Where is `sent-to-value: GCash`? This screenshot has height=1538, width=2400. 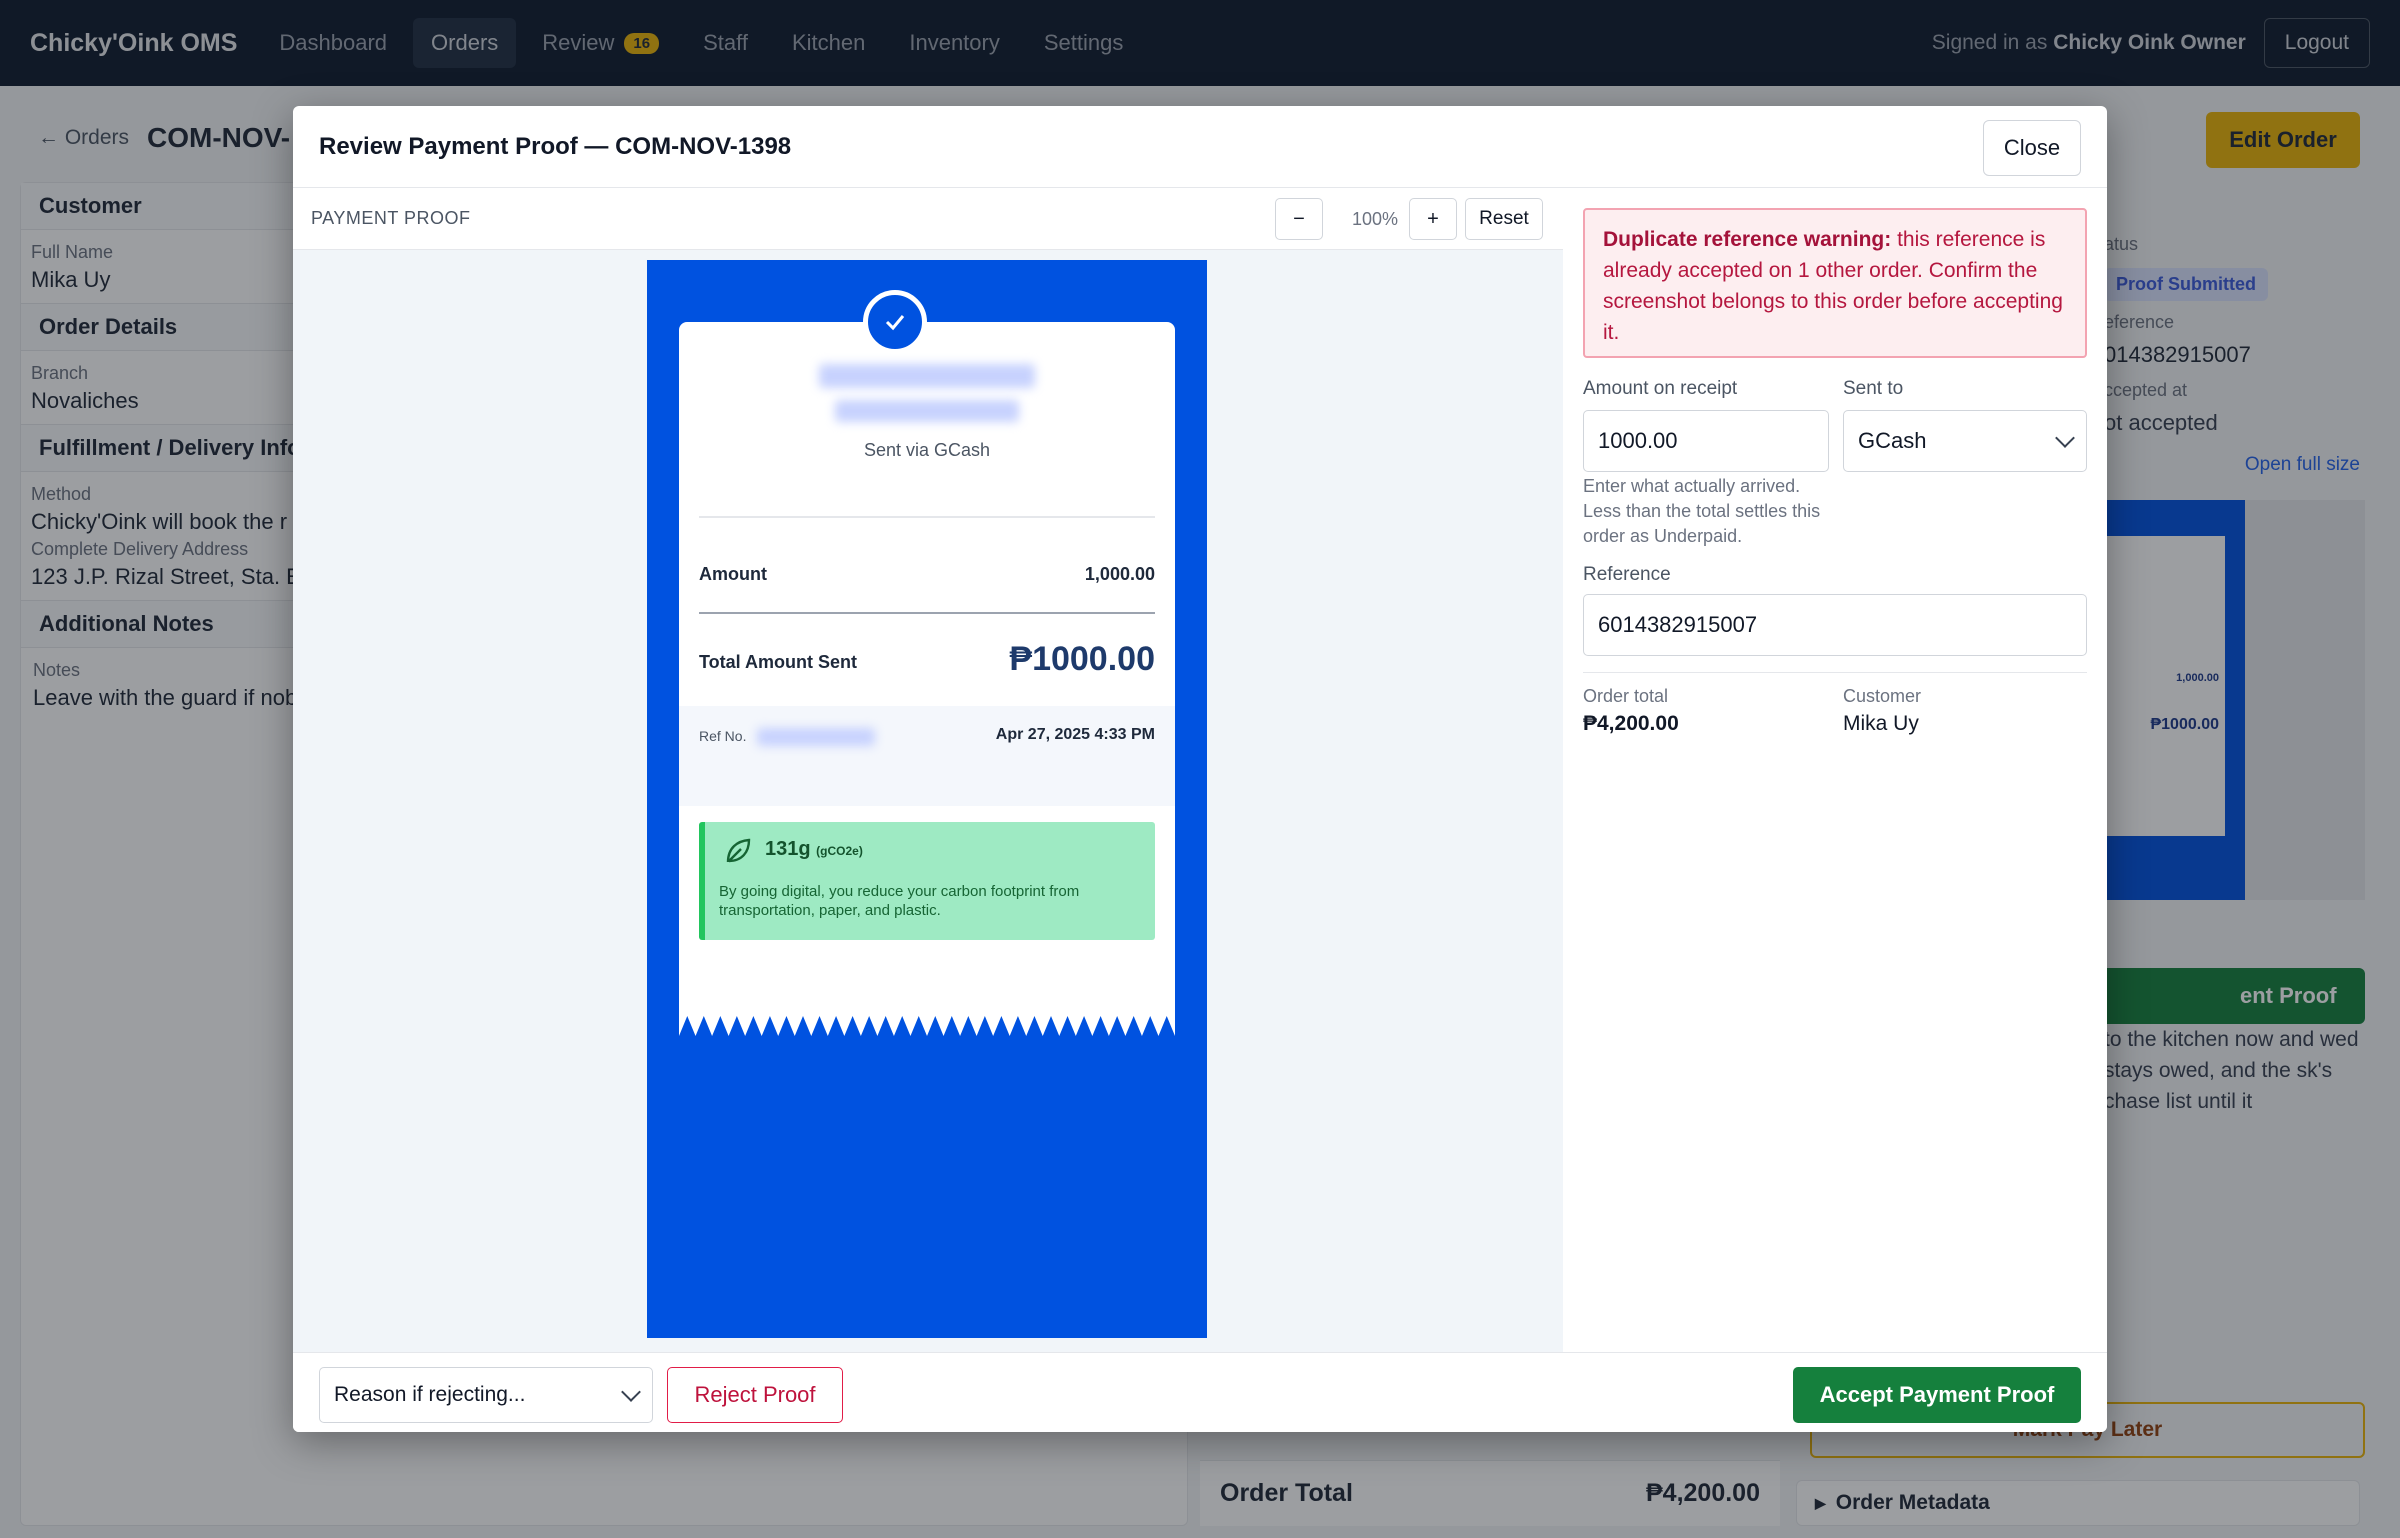
sent-to-value: GCash is located at coordinates (1892, 440).